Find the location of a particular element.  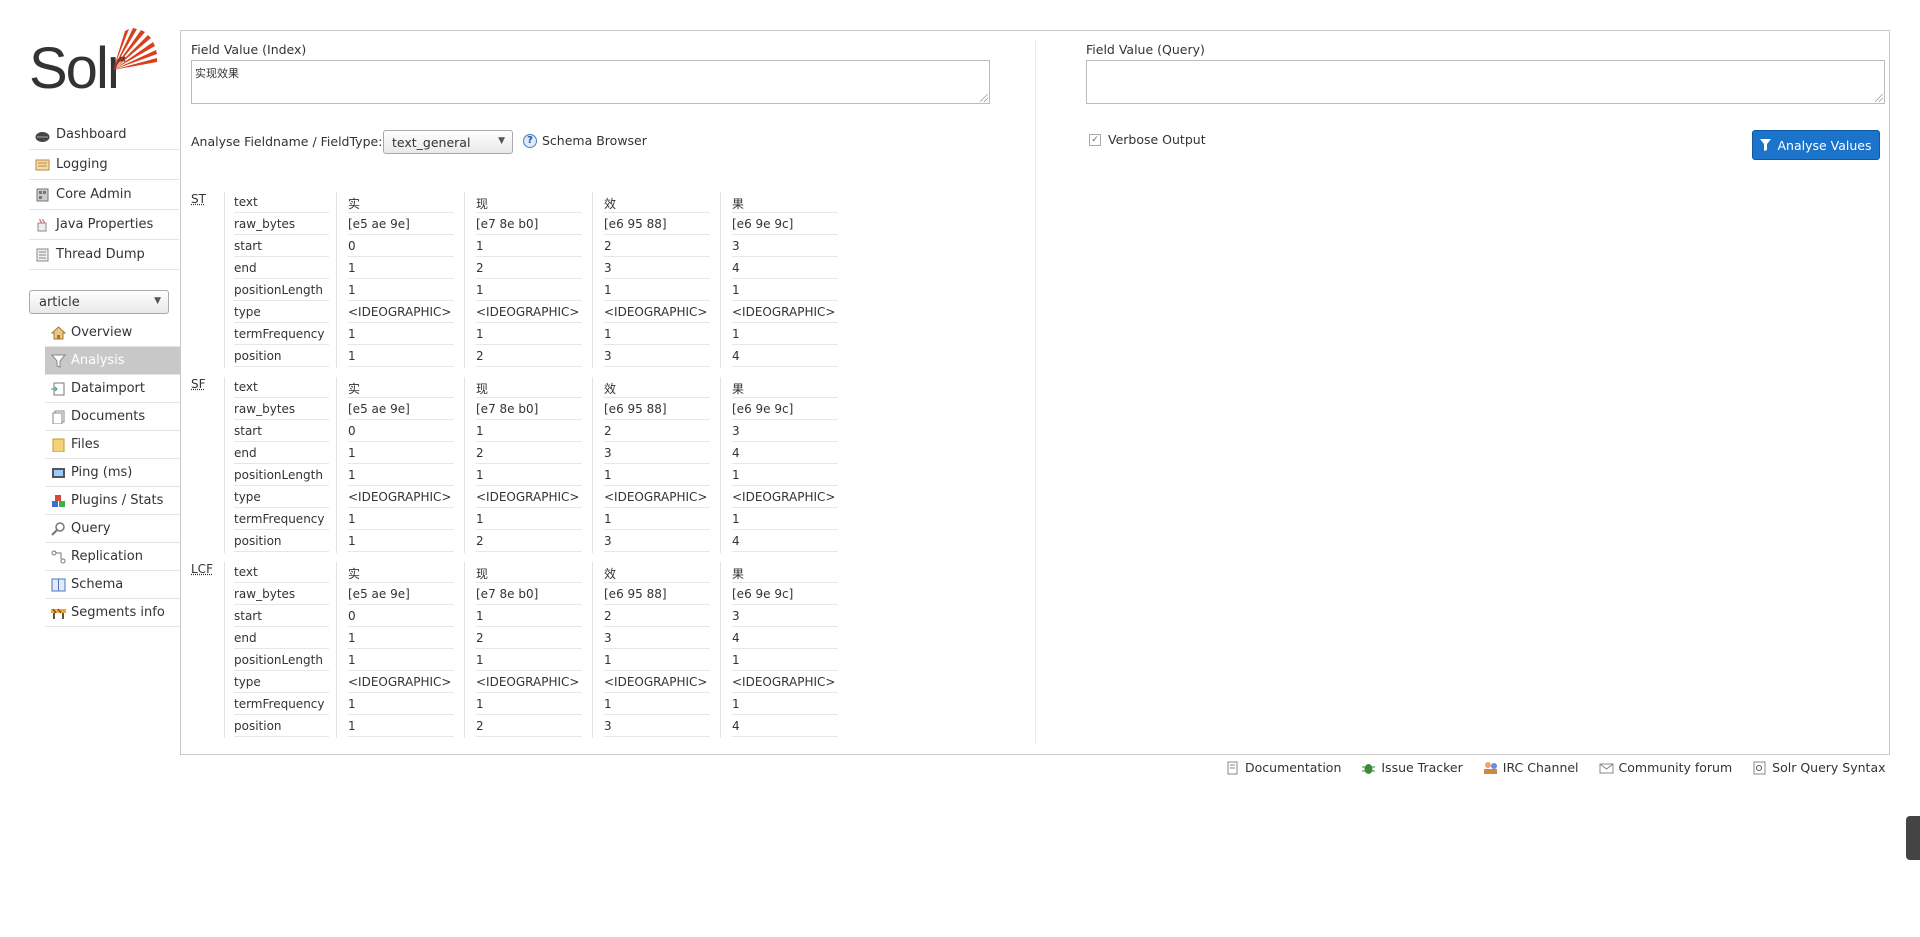

core-menu-item-ping-ms: Ping (ms) is located at coordinates (112, 473).